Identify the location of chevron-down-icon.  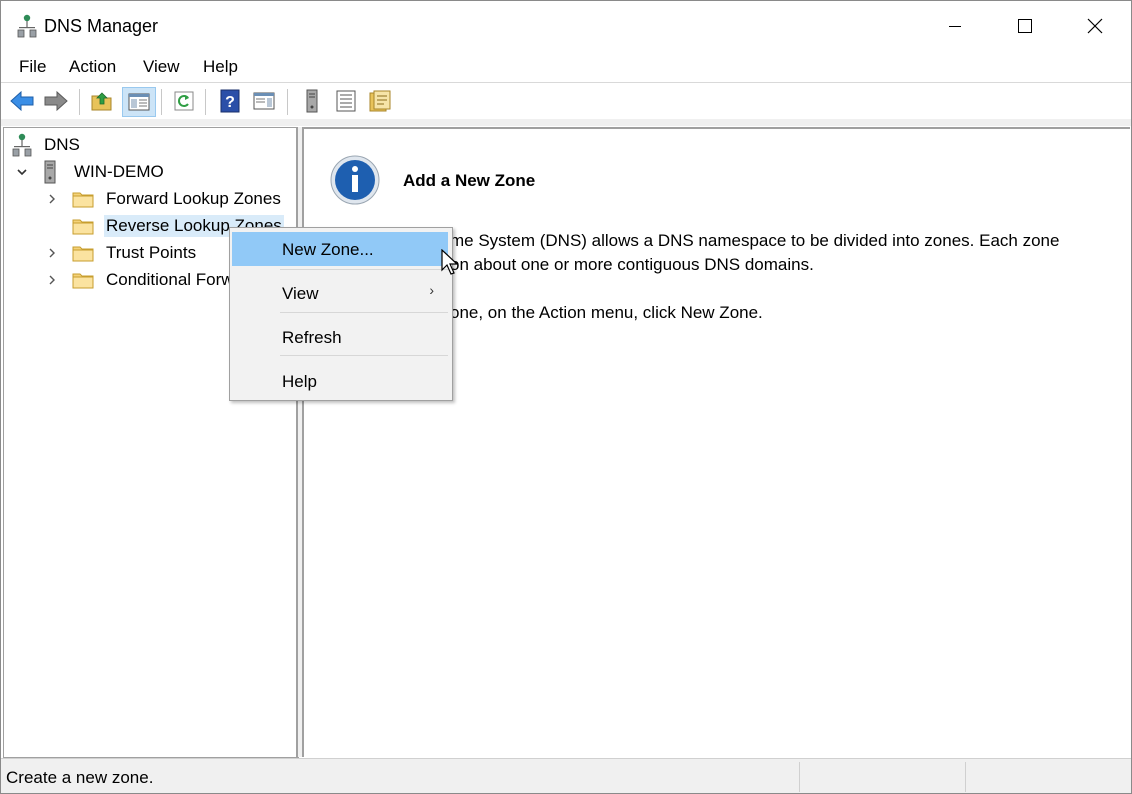
(22, 172).